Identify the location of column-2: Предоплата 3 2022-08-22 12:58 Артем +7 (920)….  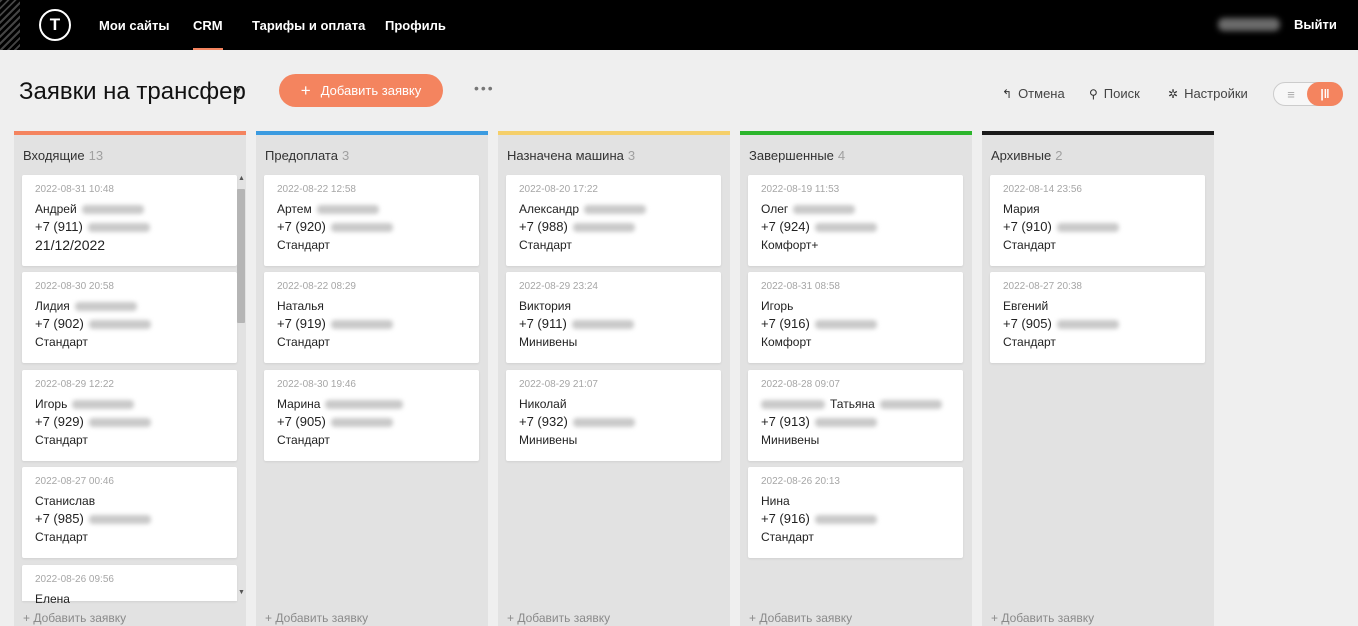
(372, 378).